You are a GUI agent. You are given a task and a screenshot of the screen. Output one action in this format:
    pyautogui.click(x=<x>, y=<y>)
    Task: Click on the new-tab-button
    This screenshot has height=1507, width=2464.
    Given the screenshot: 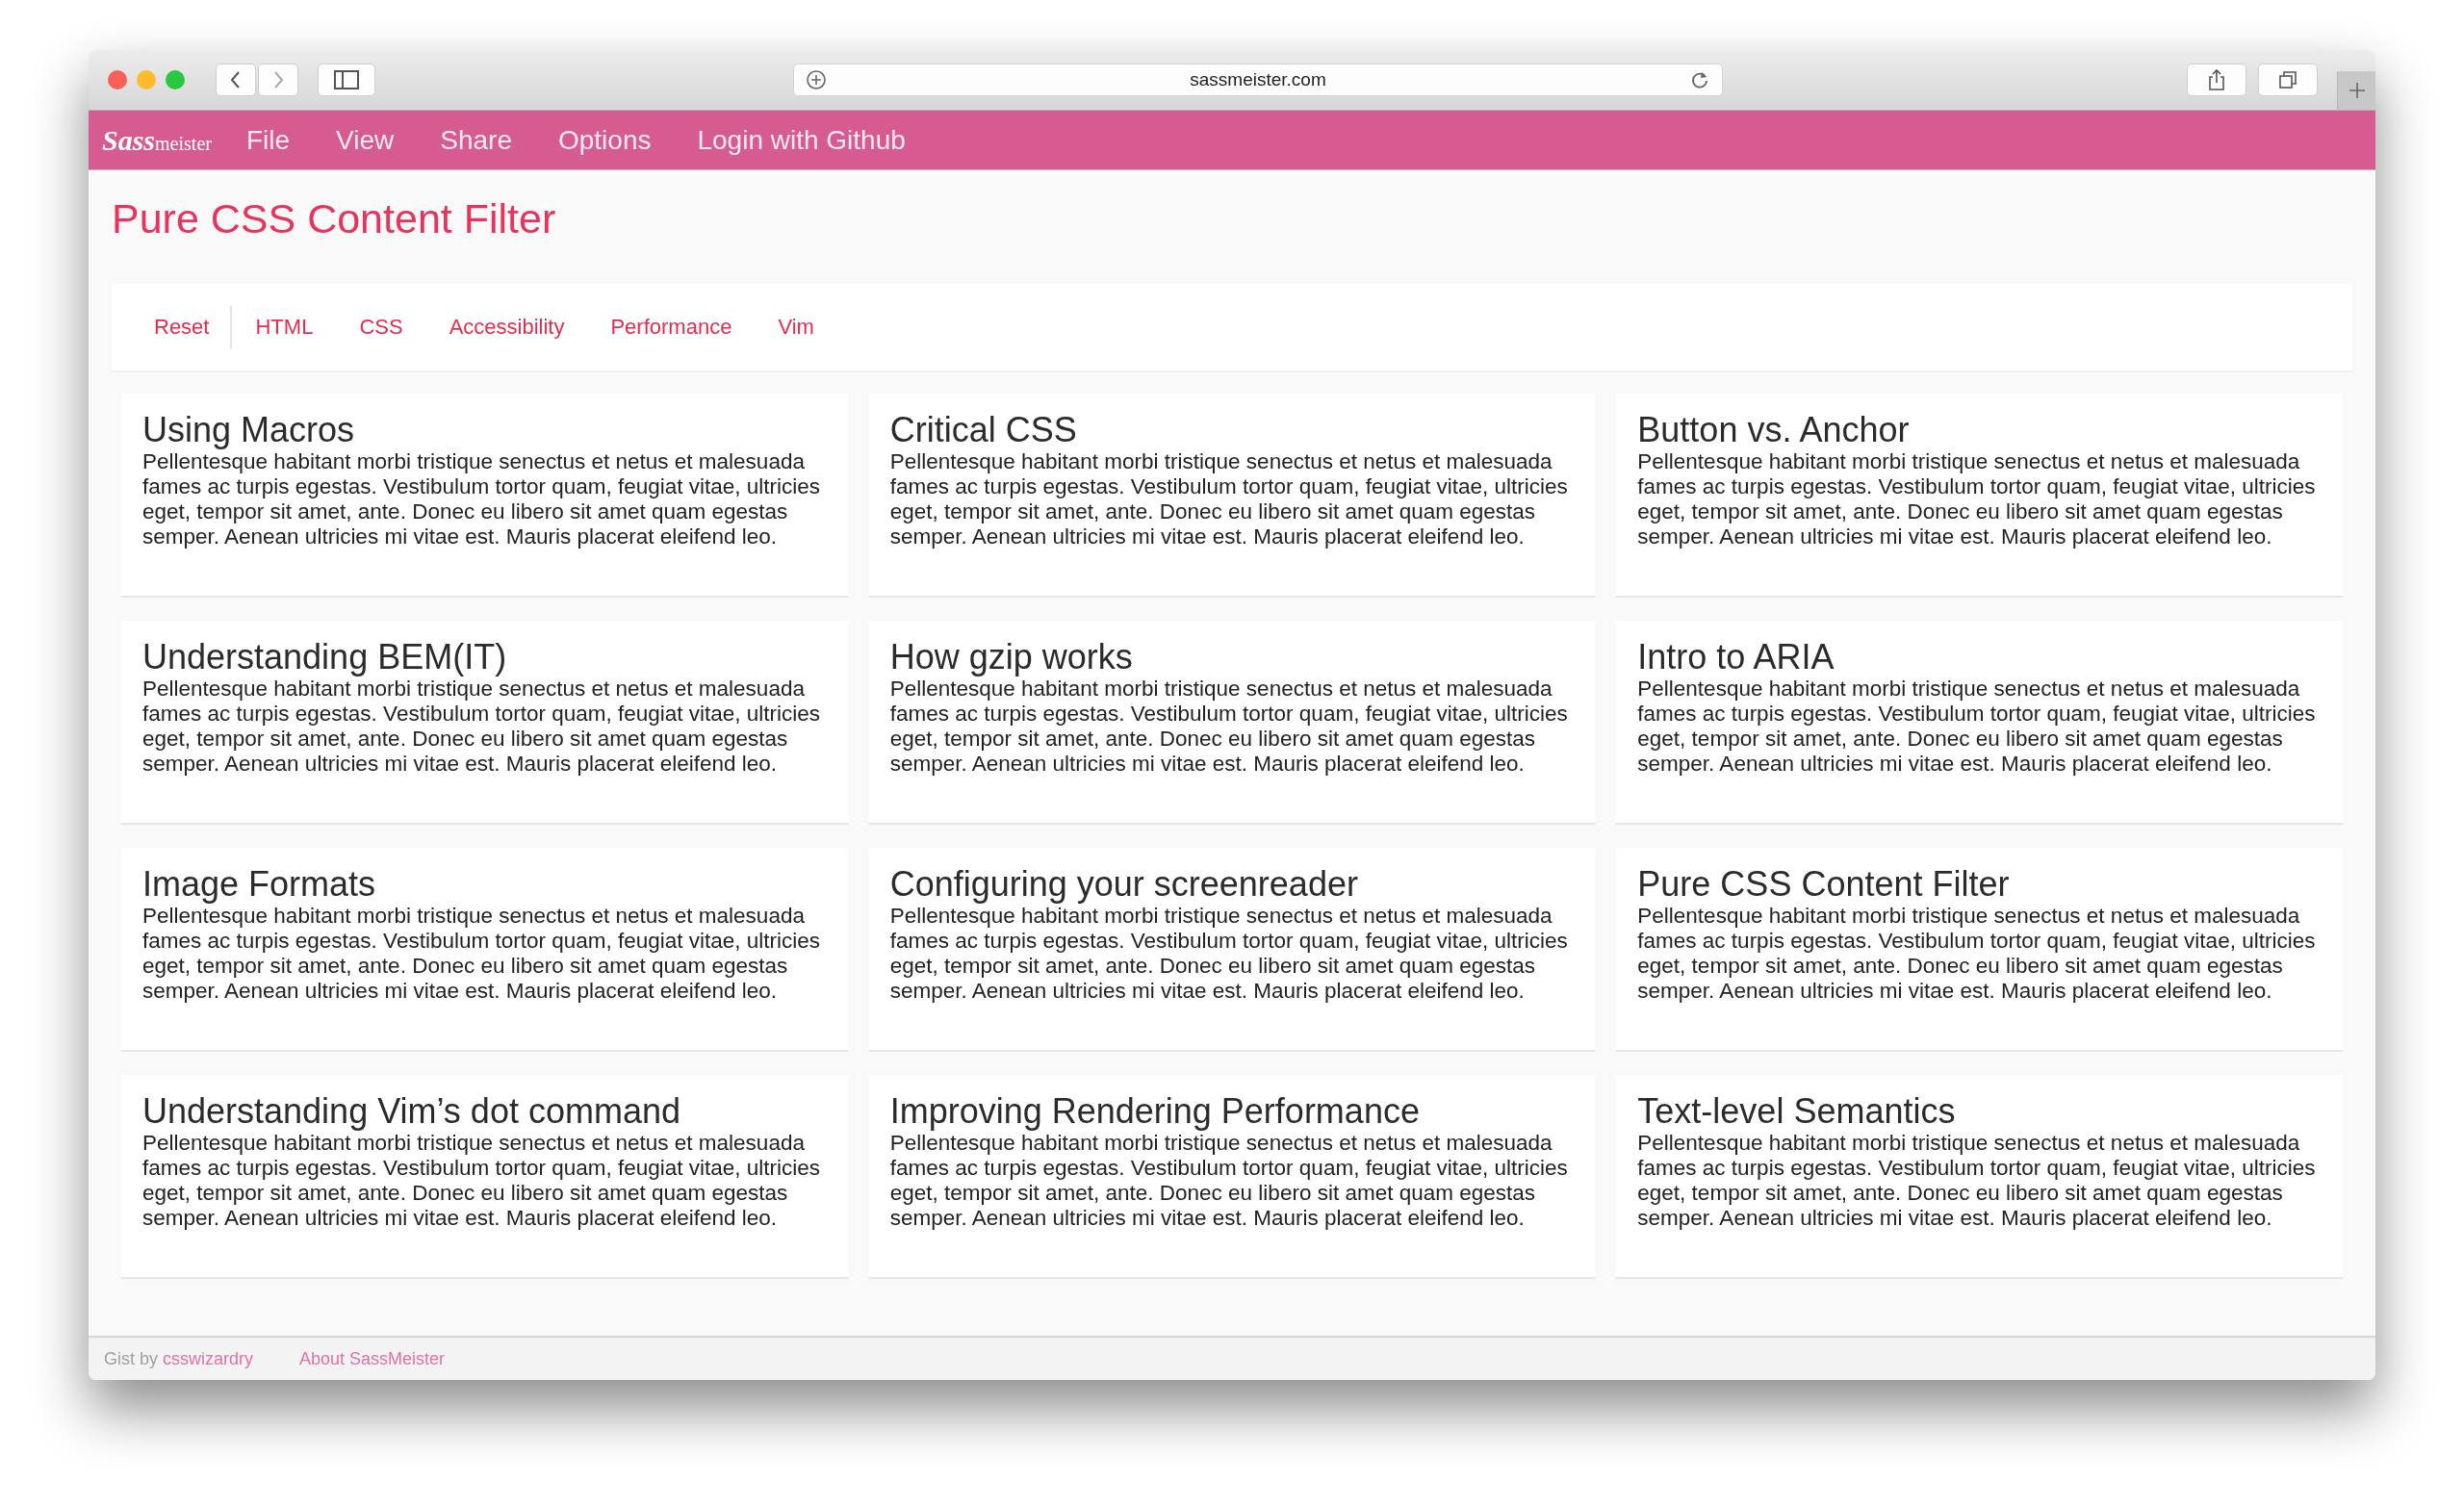 What is the action you would take?
    pyautogui.click(x=2356, y=90)
    